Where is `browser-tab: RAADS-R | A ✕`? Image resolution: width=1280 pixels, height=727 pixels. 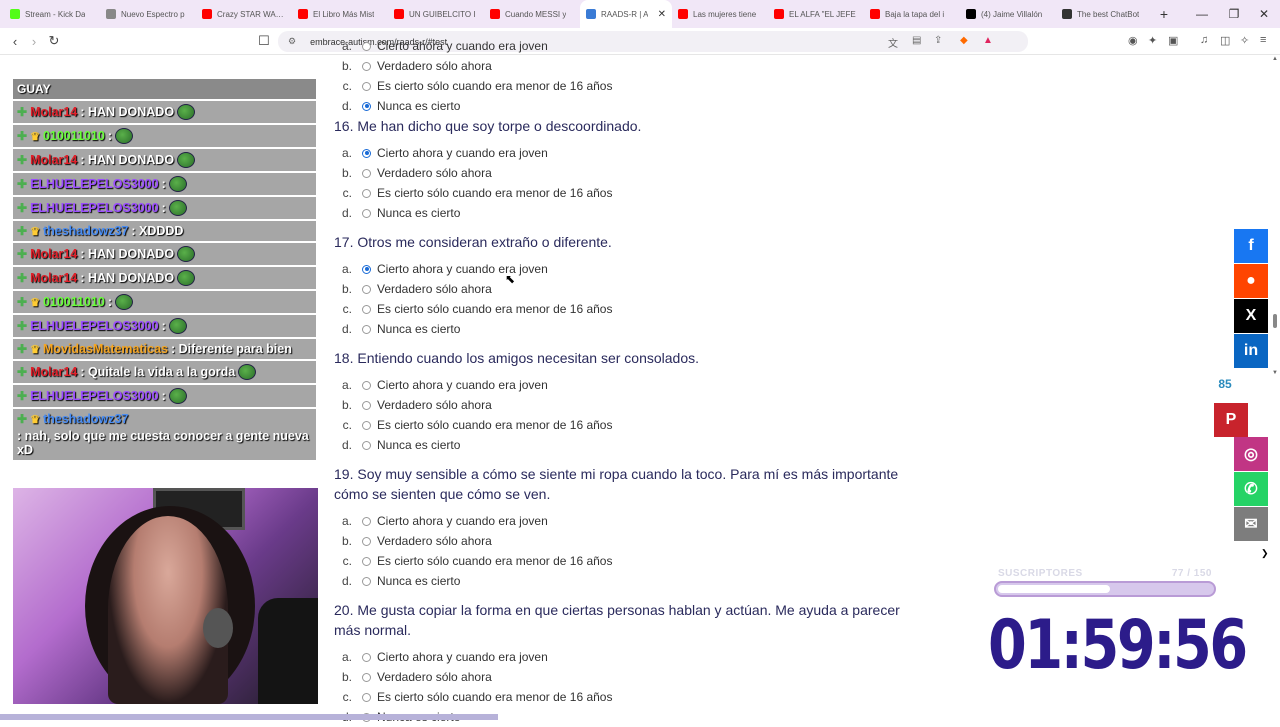
browser-tab: RAADS-R | A ✕ is located at coordinates (626, 14).